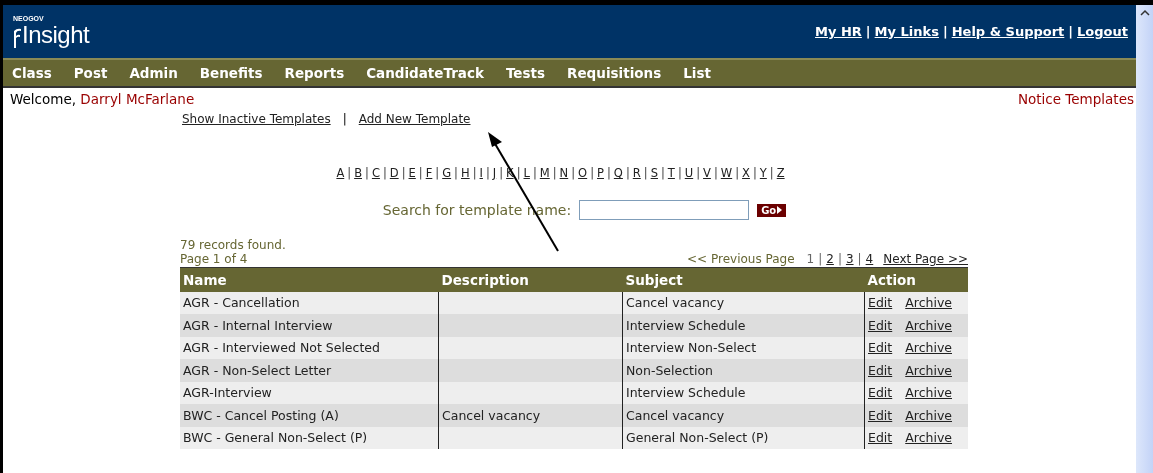 This screenshot has height=473, width=1153. What do you see at coordinates (32, 73) in the screenshot?
I see `nav-item: Class` at bounding box center [32, 73].